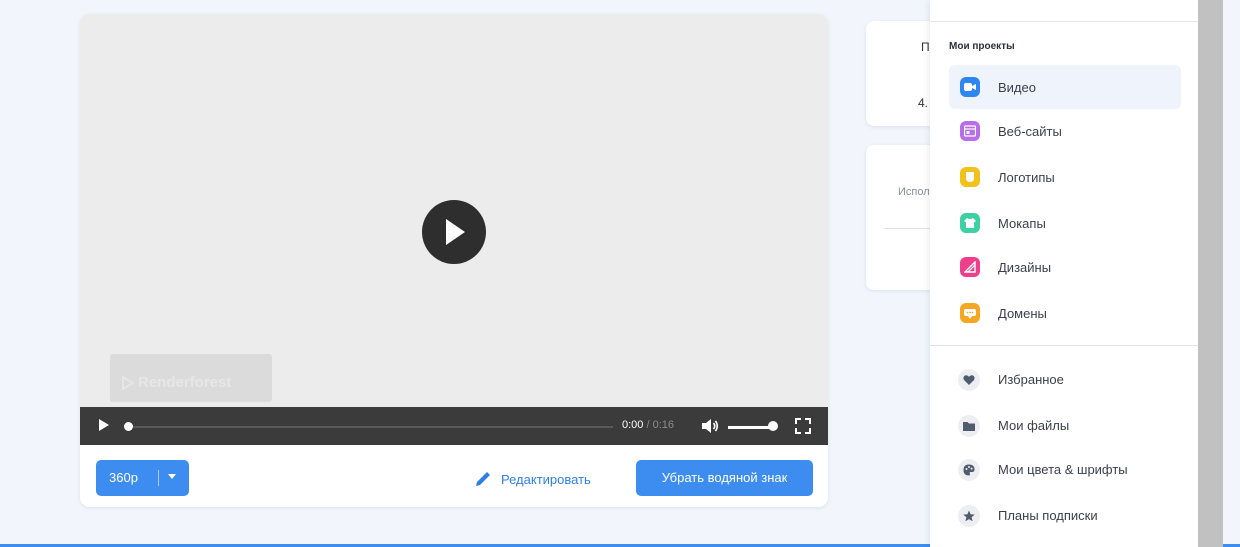  I want to click on watermark-brand-text: Renderforest, so click(185, 382).